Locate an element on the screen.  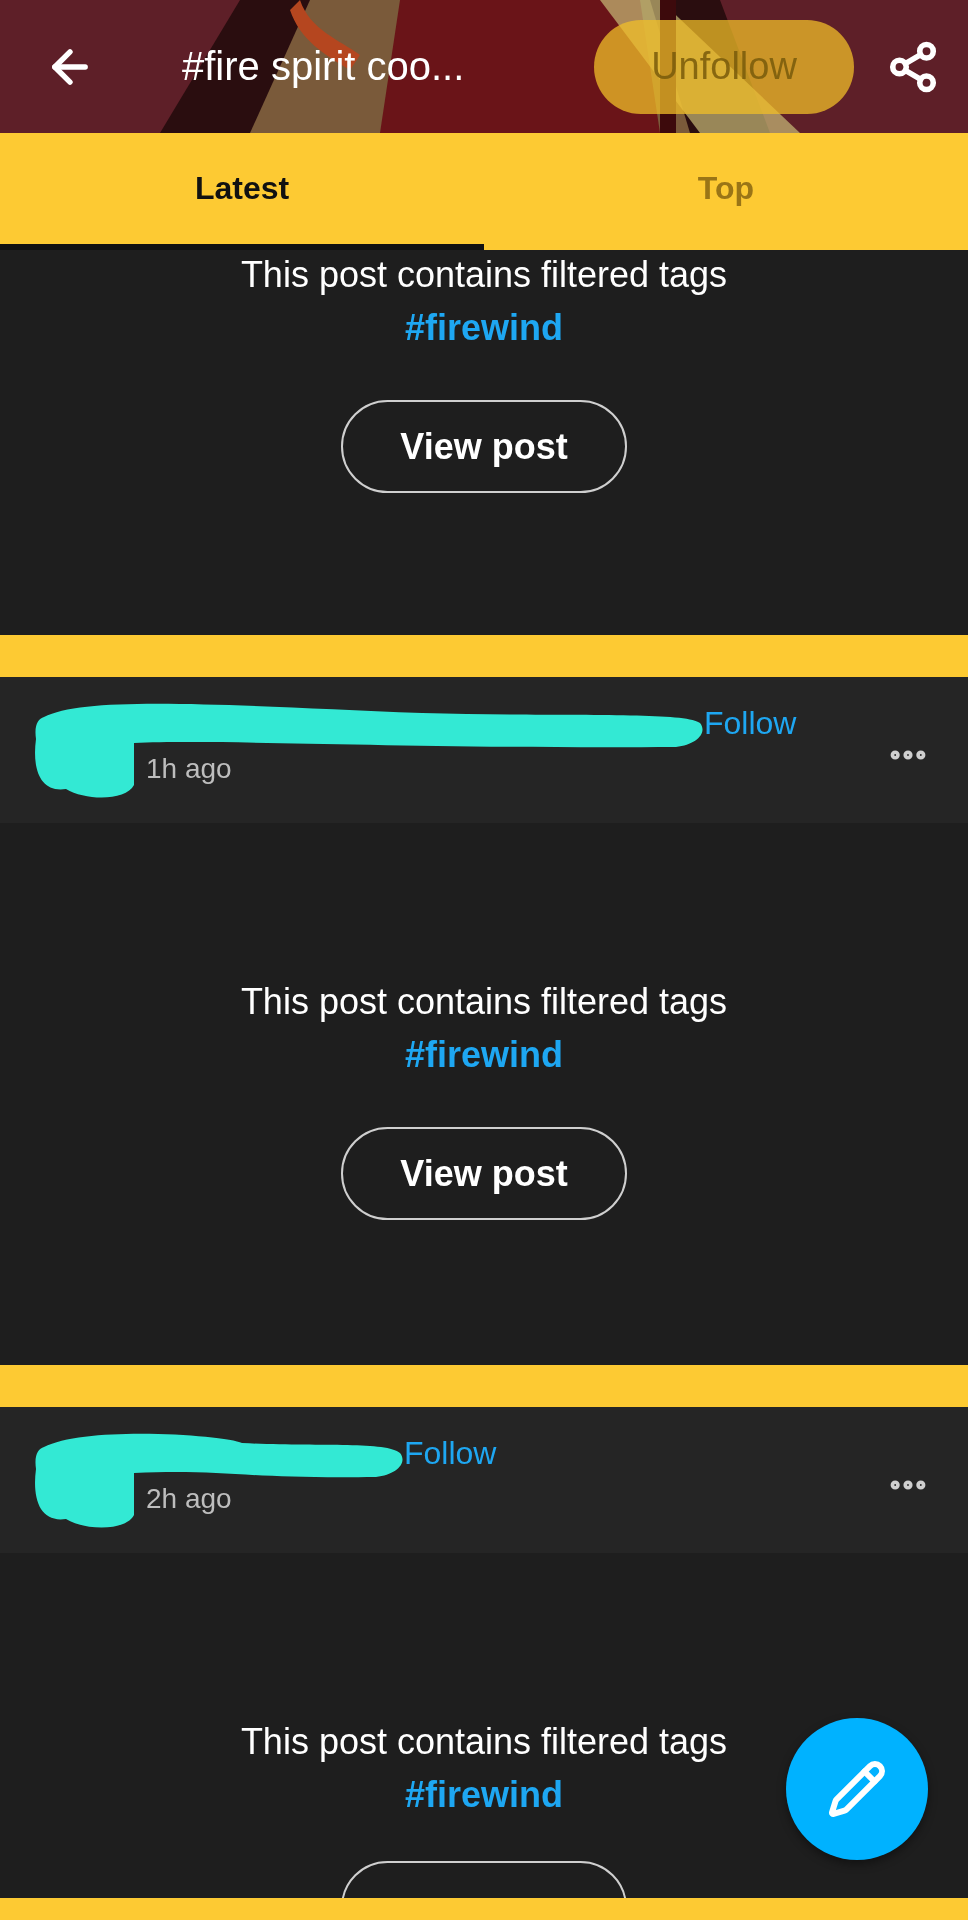
post-time: 2h ago is located at coordinates (189, 1499).